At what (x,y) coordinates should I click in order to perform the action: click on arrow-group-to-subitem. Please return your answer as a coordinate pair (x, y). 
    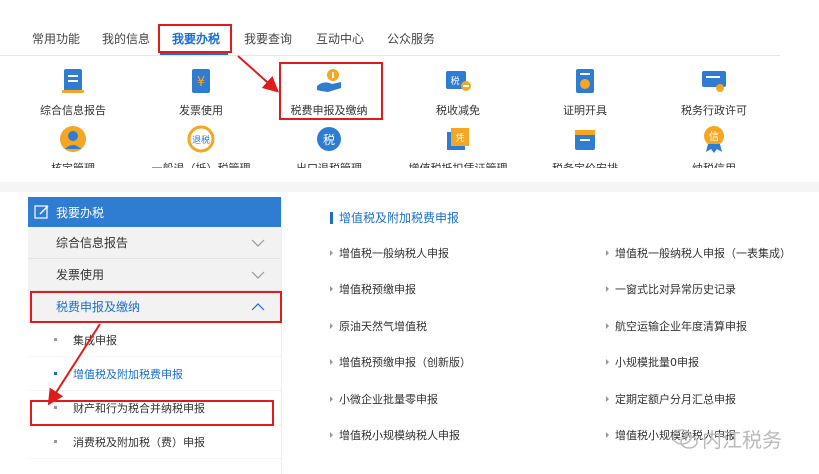
    Looking at the image, I should click on (74, 364).